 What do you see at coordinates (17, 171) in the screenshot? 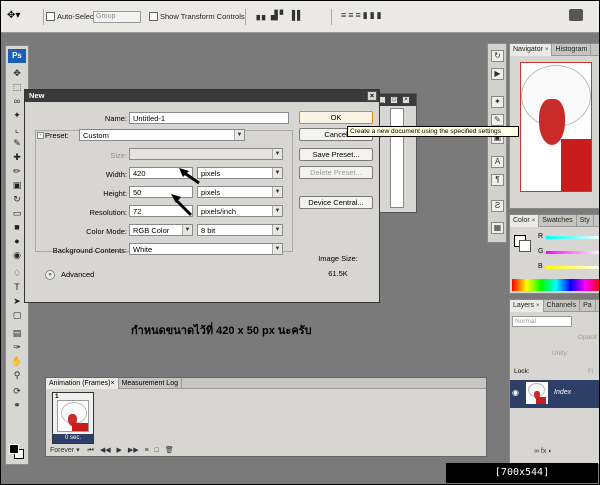
I see `brush-tool-icon: ✏` at bounding box center [17, 171].